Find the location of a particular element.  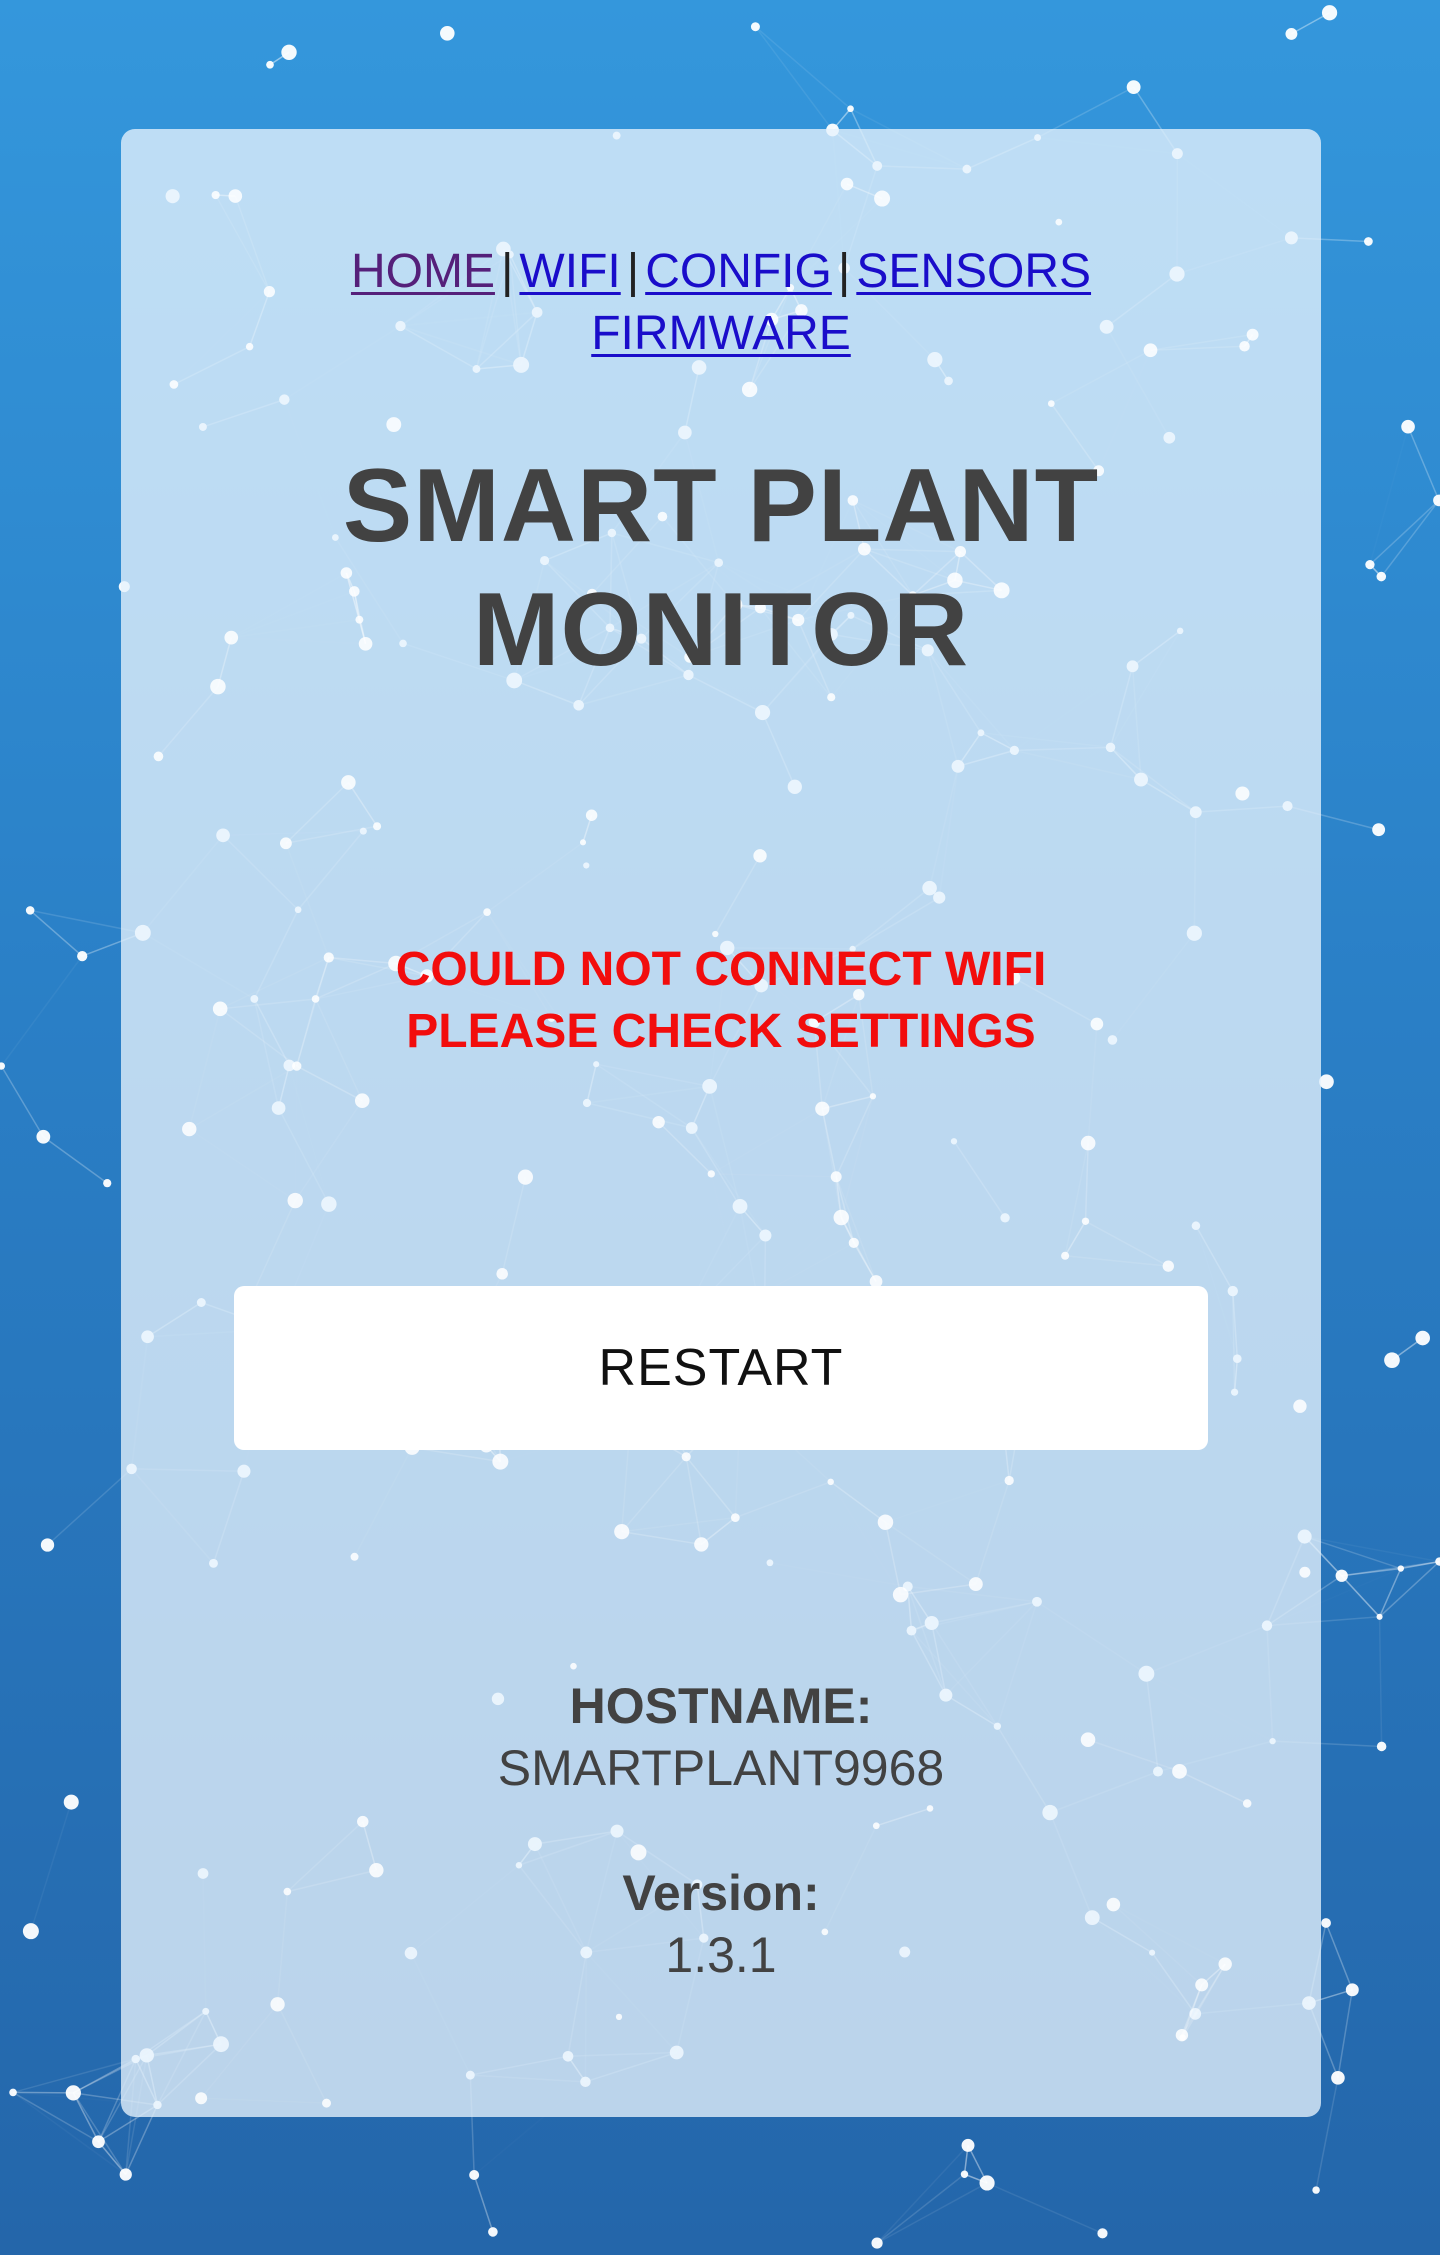

hostname-info: HOSTNAME: SMARTPLANT9968 is located at coordinates (721, 1737).